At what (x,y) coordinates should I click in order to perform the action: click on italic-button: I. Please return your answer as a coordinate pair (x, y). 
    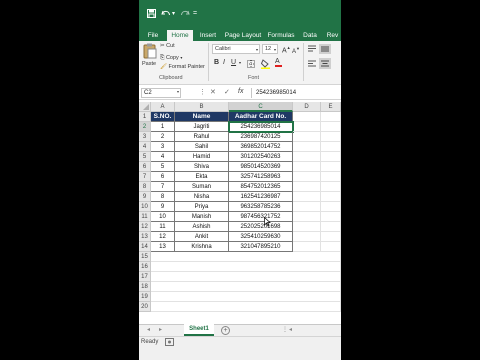
    Looking at the image, I should click on (224, 62).